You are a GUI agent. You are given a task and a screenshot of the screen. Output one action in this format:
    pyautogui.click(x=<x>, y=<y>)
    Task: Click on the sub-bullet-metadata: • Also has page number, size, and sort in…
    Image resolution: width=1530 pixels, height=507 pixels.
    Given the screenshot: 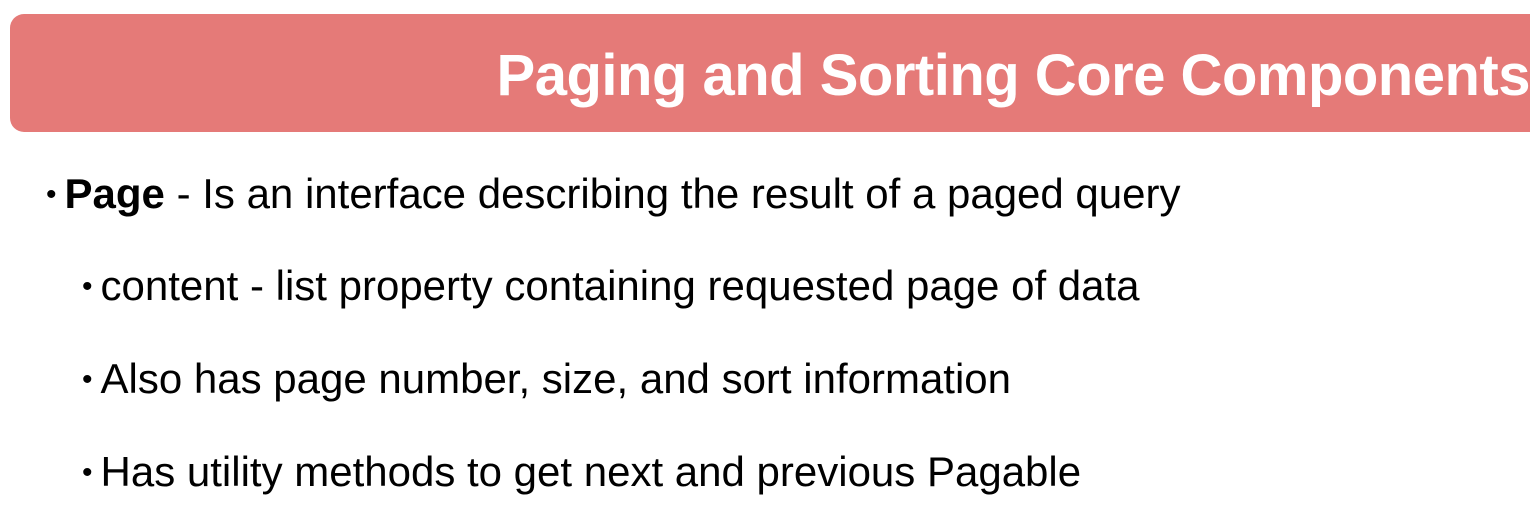 What is the action you would take?
    pyautogui.click(x=546, y=379)
    